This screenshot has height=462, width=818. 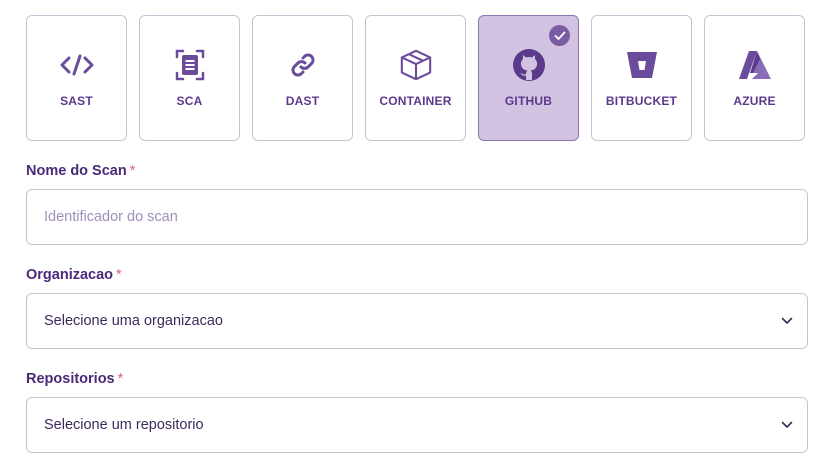 What do you see at coordinates (528, 101) in the screenshot?
I see `scan-type-label: GITHUB` at bounding box center [528, 101].